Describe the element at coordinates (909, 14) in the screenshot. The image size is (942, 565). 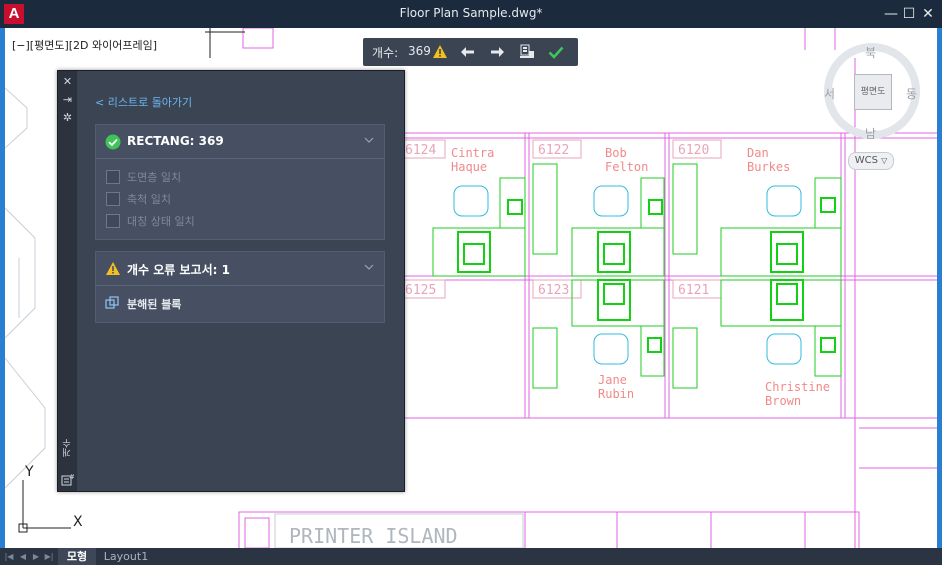
I see `maximize-button: ☐` at that location.